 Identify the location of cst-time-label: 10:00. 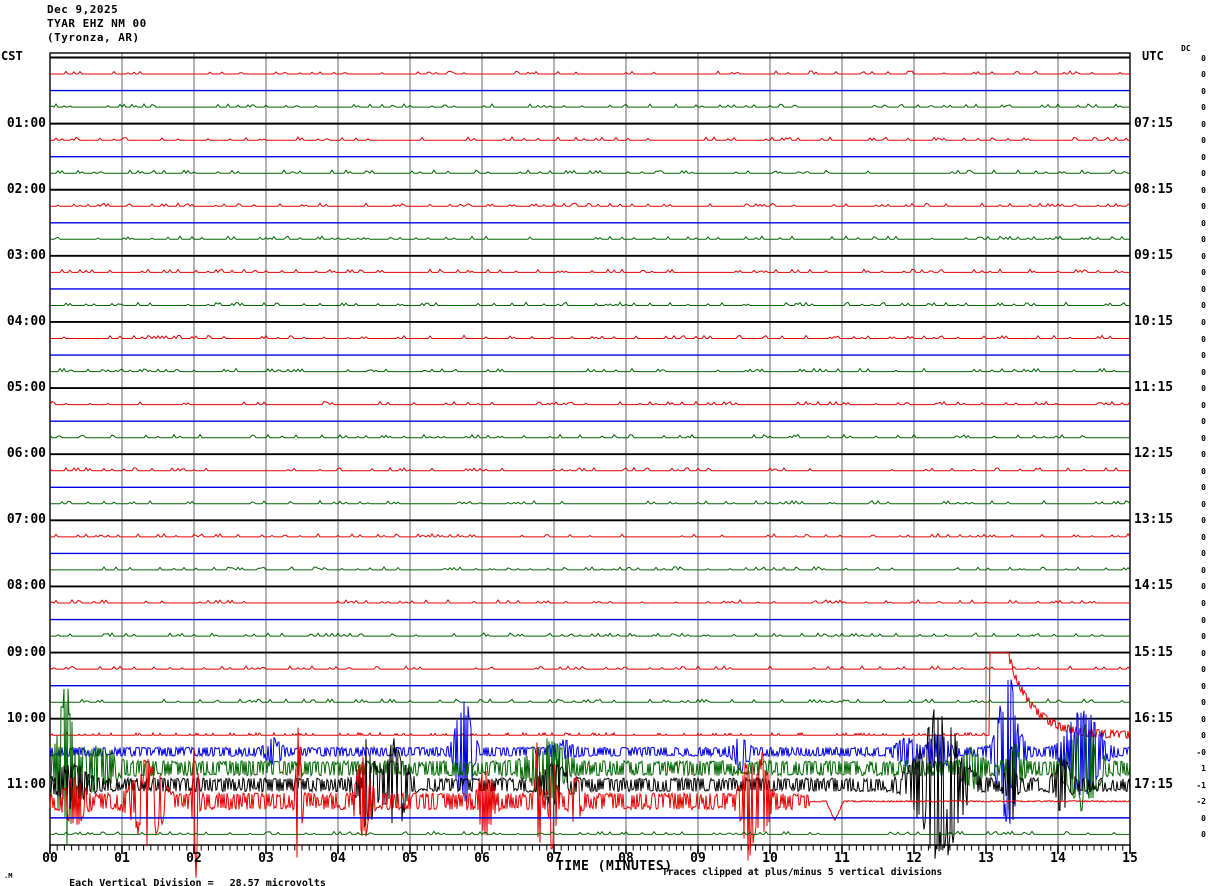
(26, 718).